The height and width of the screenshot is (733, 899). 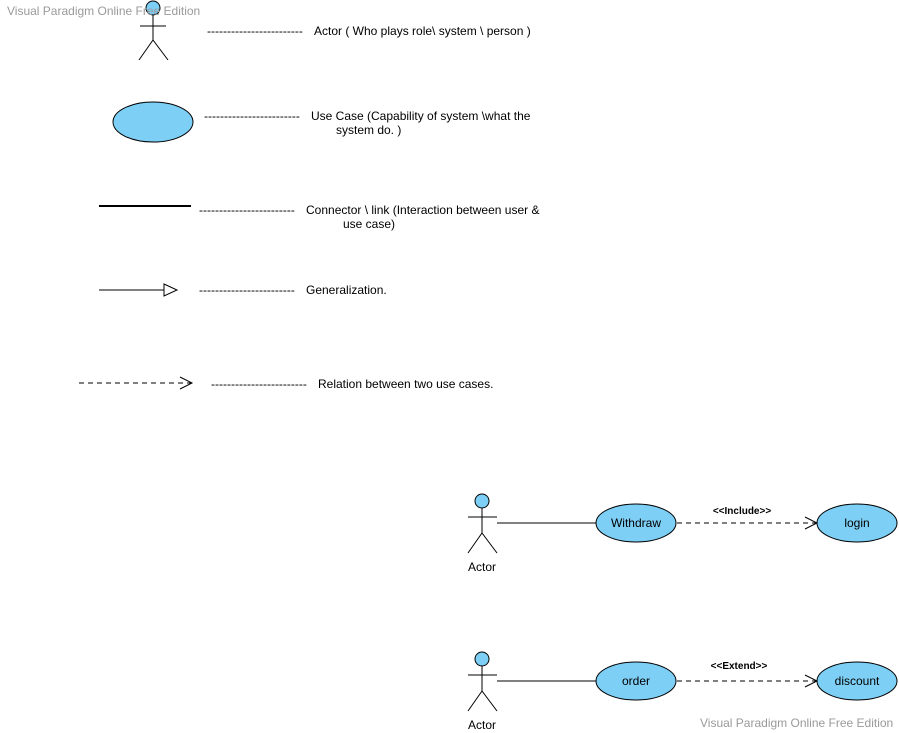 What do you see at coordinates (482, 523) in the screenshot?
I see `include-actor-figure` at bounding box center [482, 523].